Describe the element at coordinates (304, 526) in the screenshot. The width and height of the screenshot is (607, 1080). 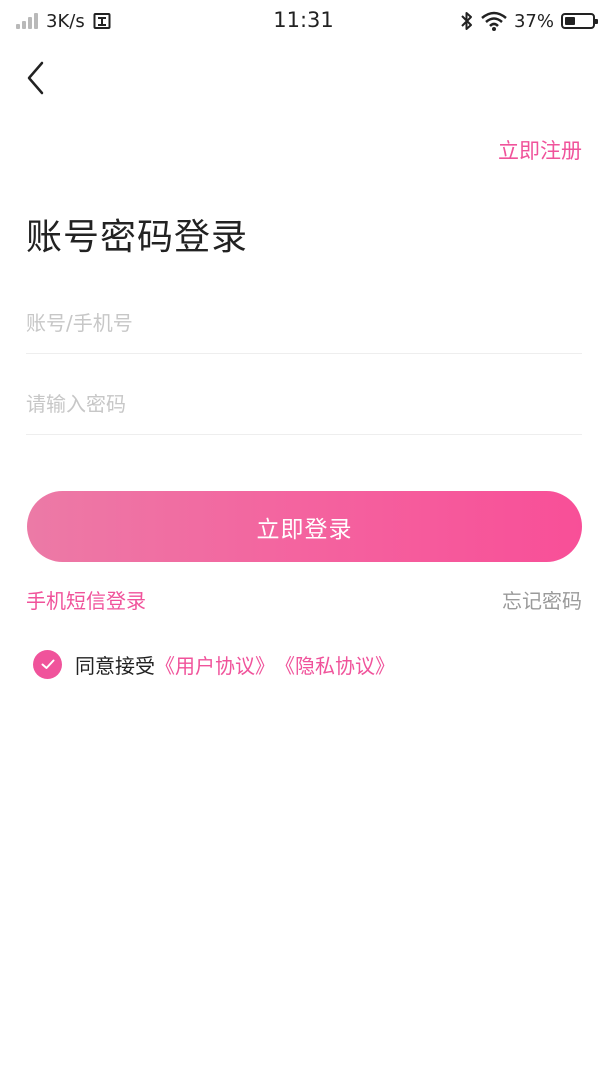
I see `login-button: 立即登录` at that location.